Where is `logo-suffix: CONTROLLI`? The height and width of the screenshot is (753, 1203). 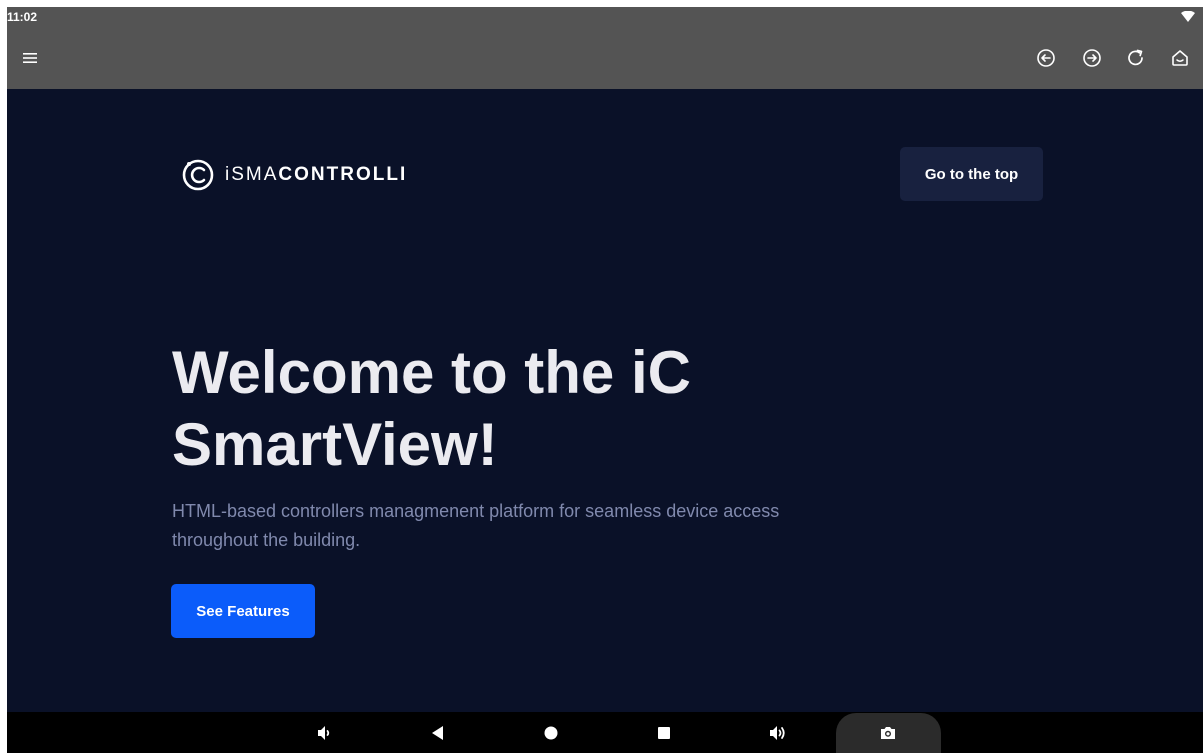
logo-suffix: CONTROLLI is located at coordinates (343, 174).